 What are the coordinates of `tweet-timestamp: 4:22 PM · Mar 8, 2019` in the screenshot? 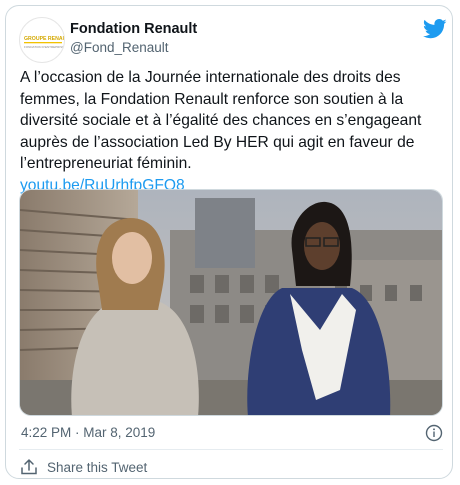 It's located at (88, 432).